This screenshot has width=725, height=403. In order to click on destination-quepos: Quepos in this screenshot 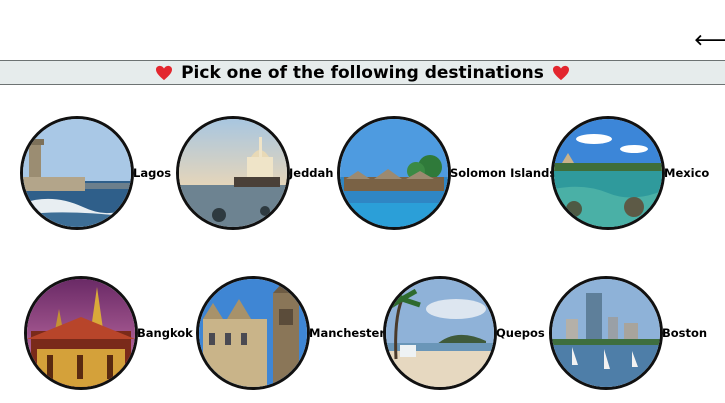, I will do `click(464, 333)`.